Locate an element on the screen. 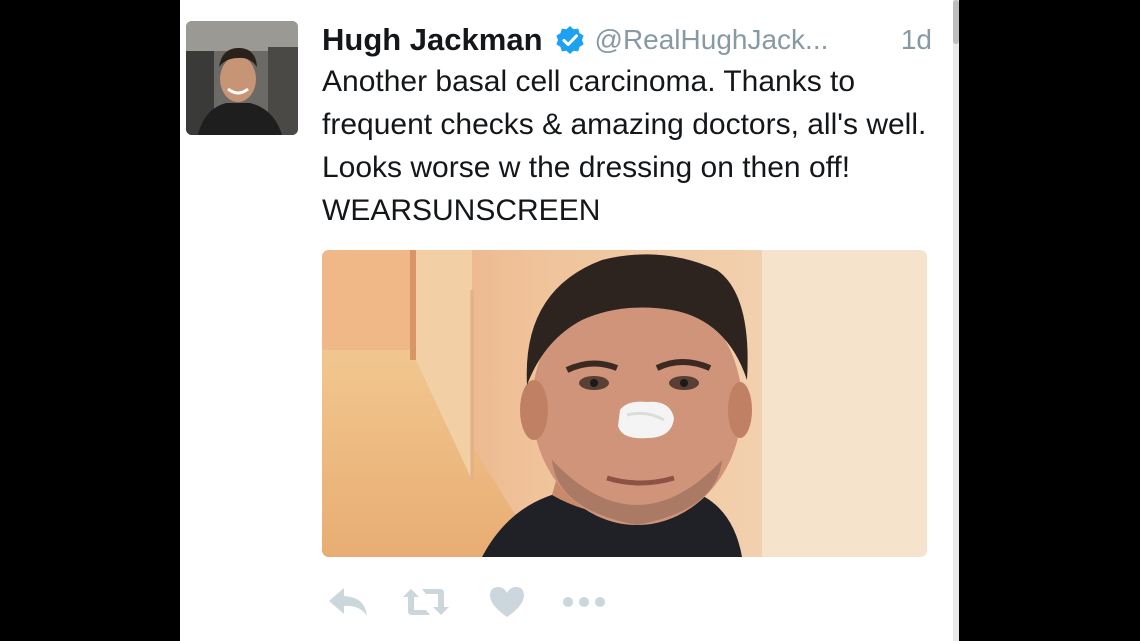  display-name: Hugh Jackman is located at coordinates (432, 40).